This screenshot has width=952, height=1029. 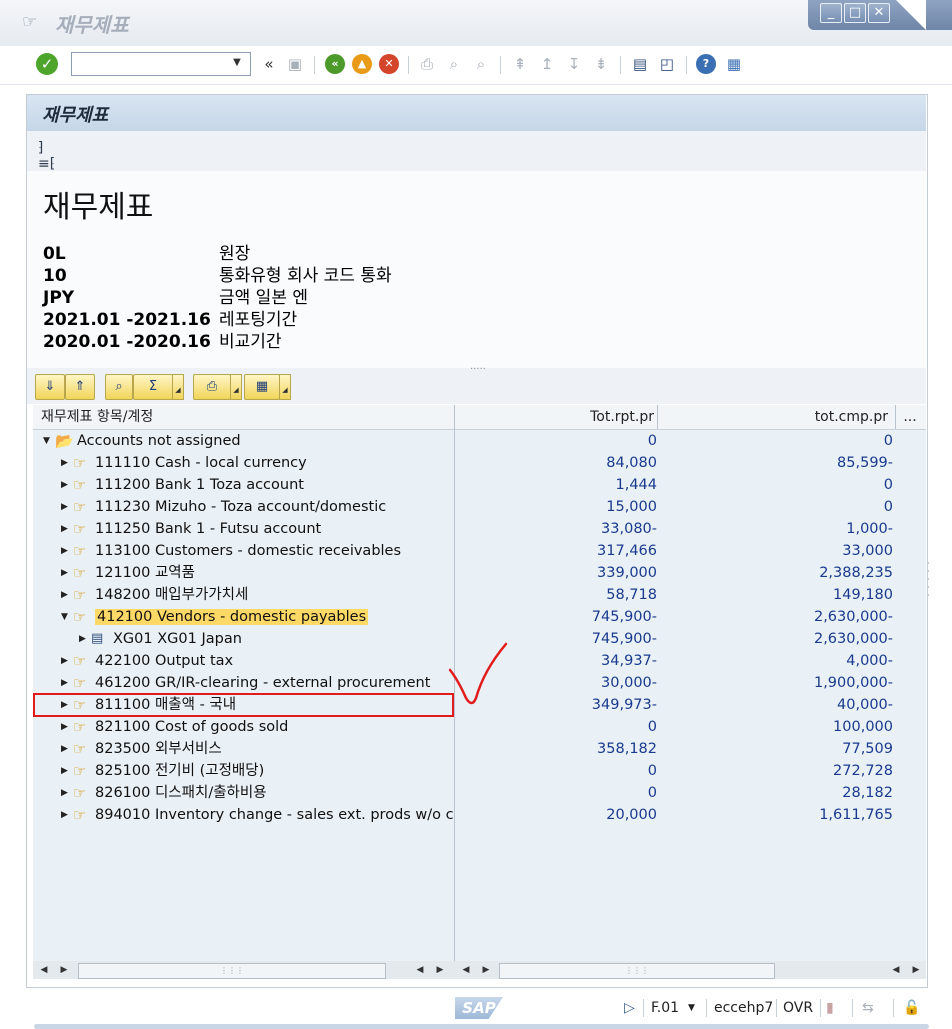 I want to click on find-next-icon: ⌕, so click(x=481, y=64).